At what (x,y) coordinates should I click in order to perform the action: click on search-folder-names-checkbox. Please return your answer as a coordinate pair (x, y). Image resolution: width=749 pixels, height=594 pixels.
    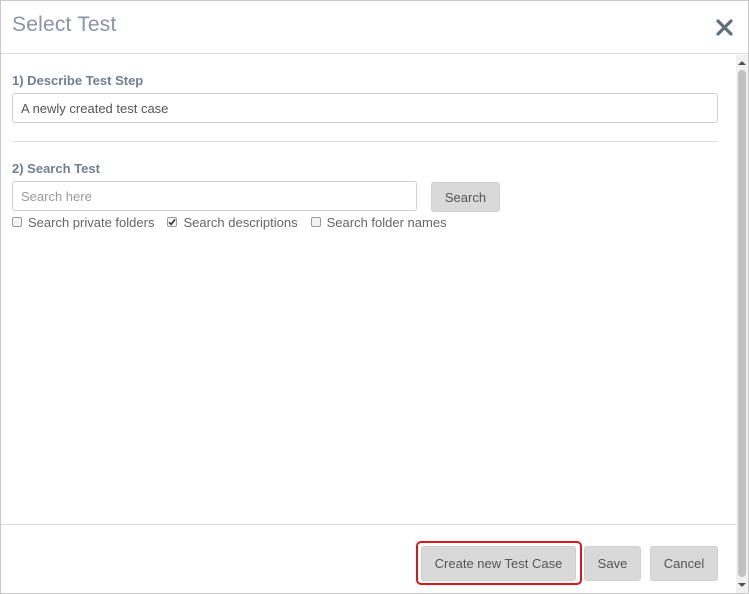
    Looking at the image, I should click on (315, 222).